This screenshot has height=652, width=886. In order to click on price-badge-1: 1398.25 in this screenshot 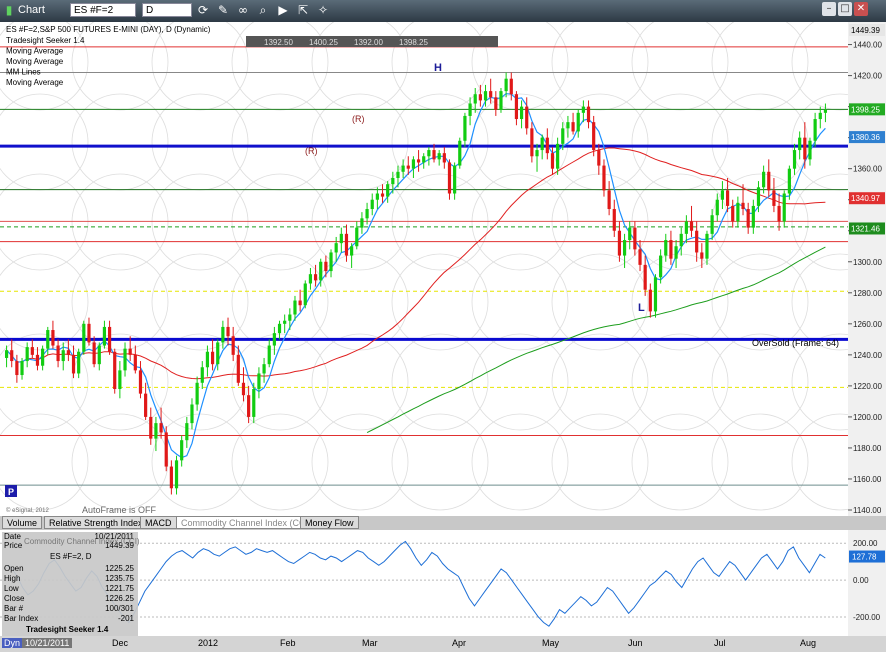, I will do `click(865, 109)`.